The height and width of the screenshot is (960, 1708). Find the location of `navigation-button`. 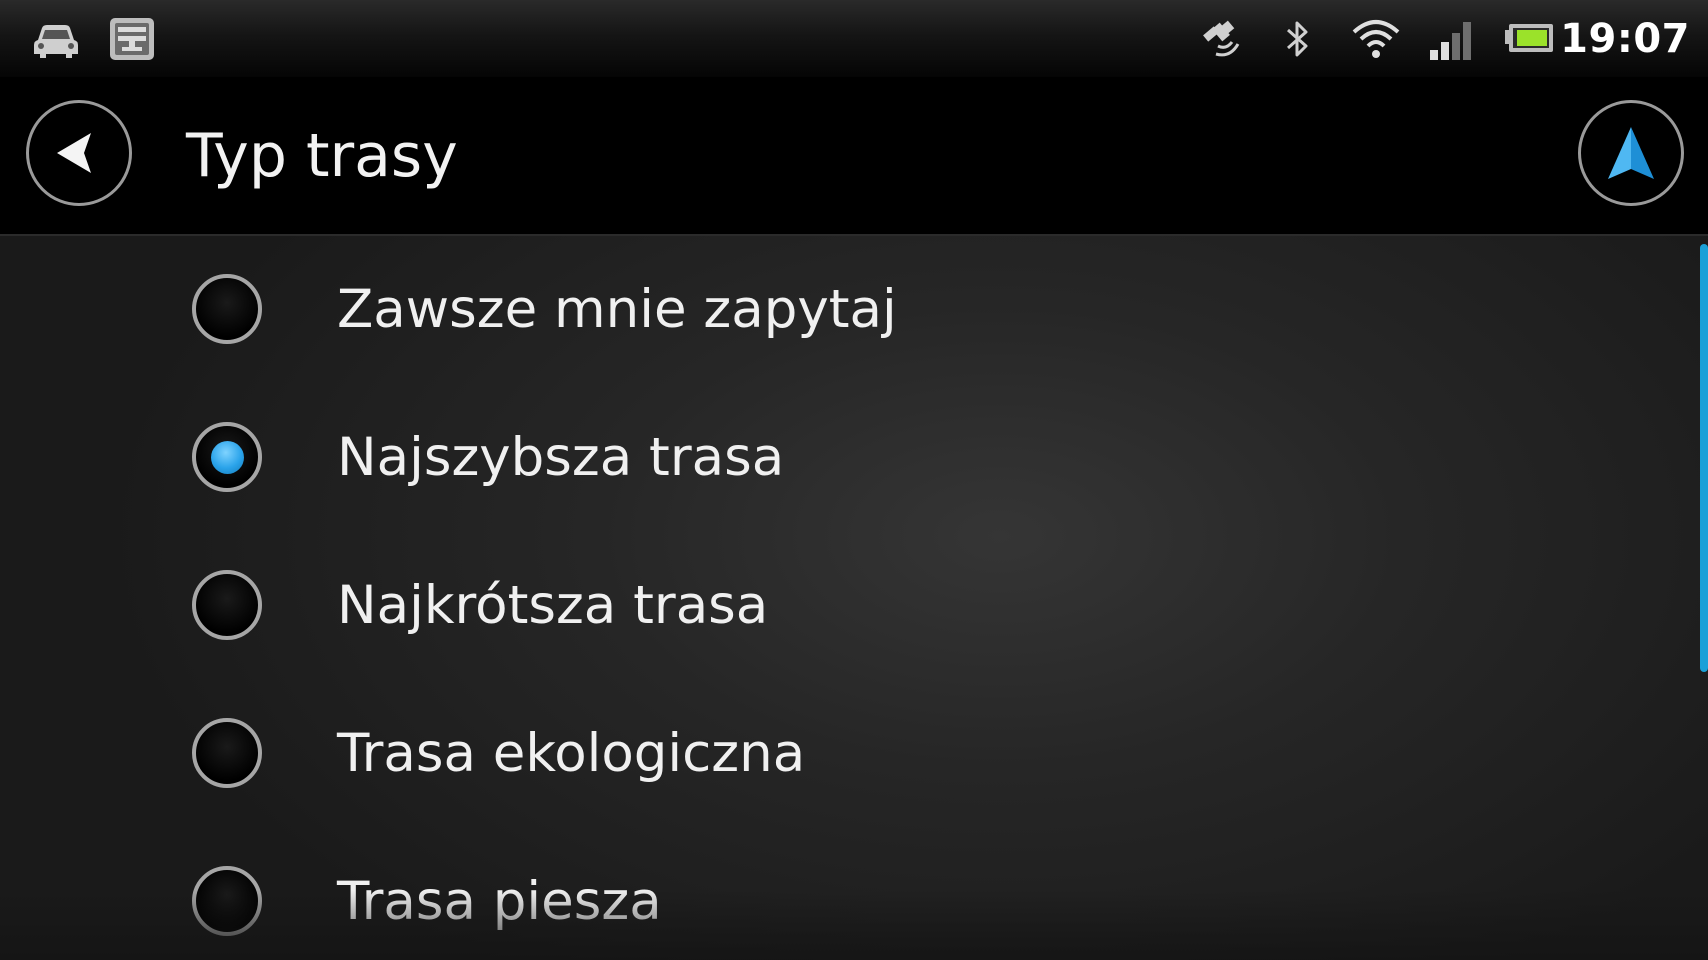

navigation-button is located at coordinates (1631, 153).